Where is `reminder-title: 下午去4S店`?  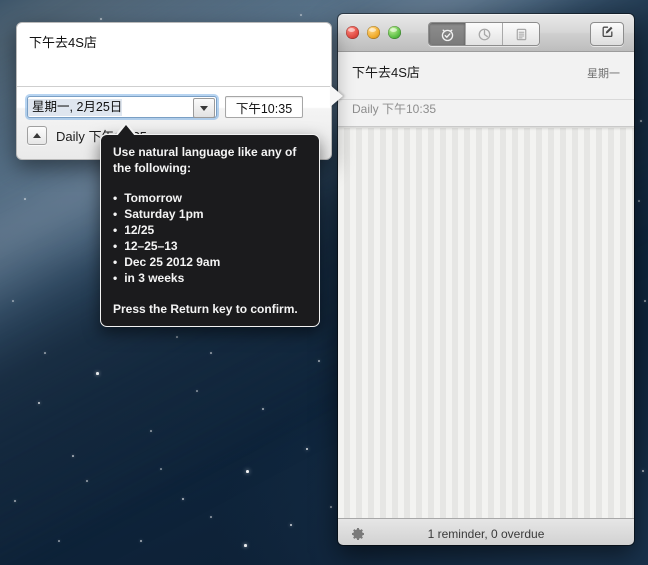 reminder-title: 下午去4S店 is located at coordinates (386, 72).